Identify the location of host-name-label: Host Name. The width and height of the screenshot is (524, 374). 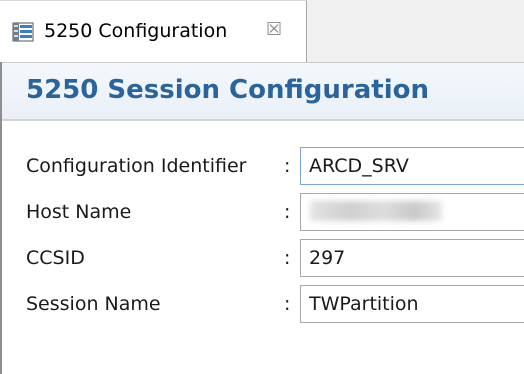
(79, 212).